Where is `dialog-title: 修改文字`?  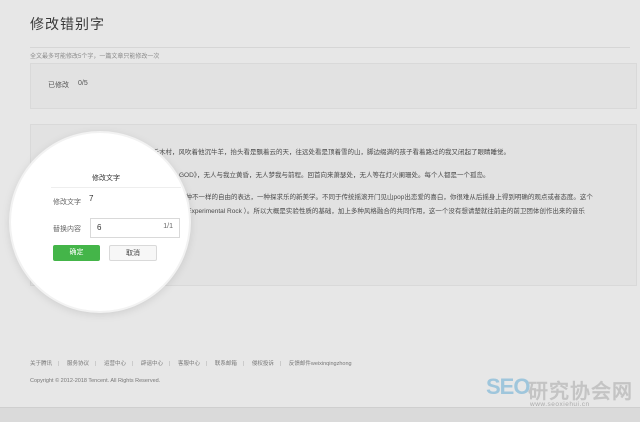 dialog-title: 修改文字 is located at coordinates (106, 178).